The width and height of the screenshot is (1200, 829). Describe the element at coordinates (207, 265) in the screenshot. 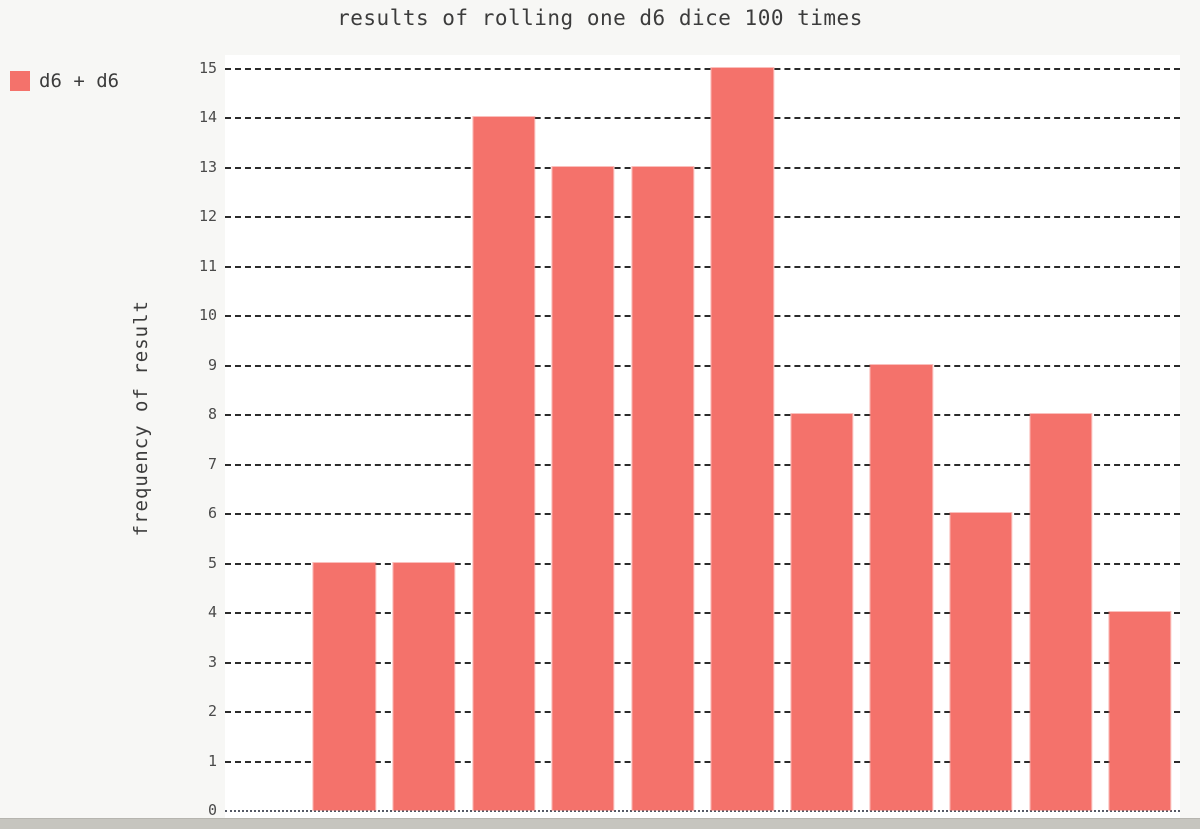

I see `y-axis-tick-label: 11` at that location.